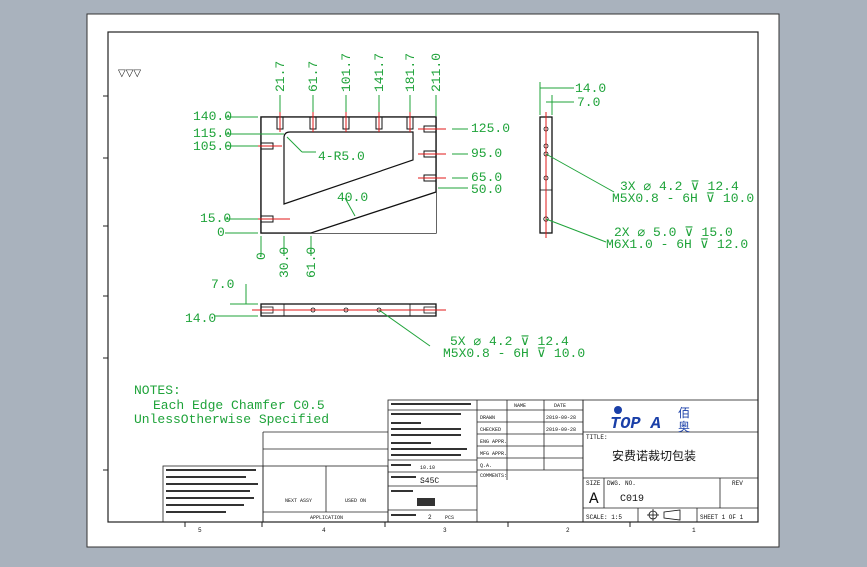 This screenshot has height=567, width=867. I want to click on size-label: SIZE, so click(593, 483).